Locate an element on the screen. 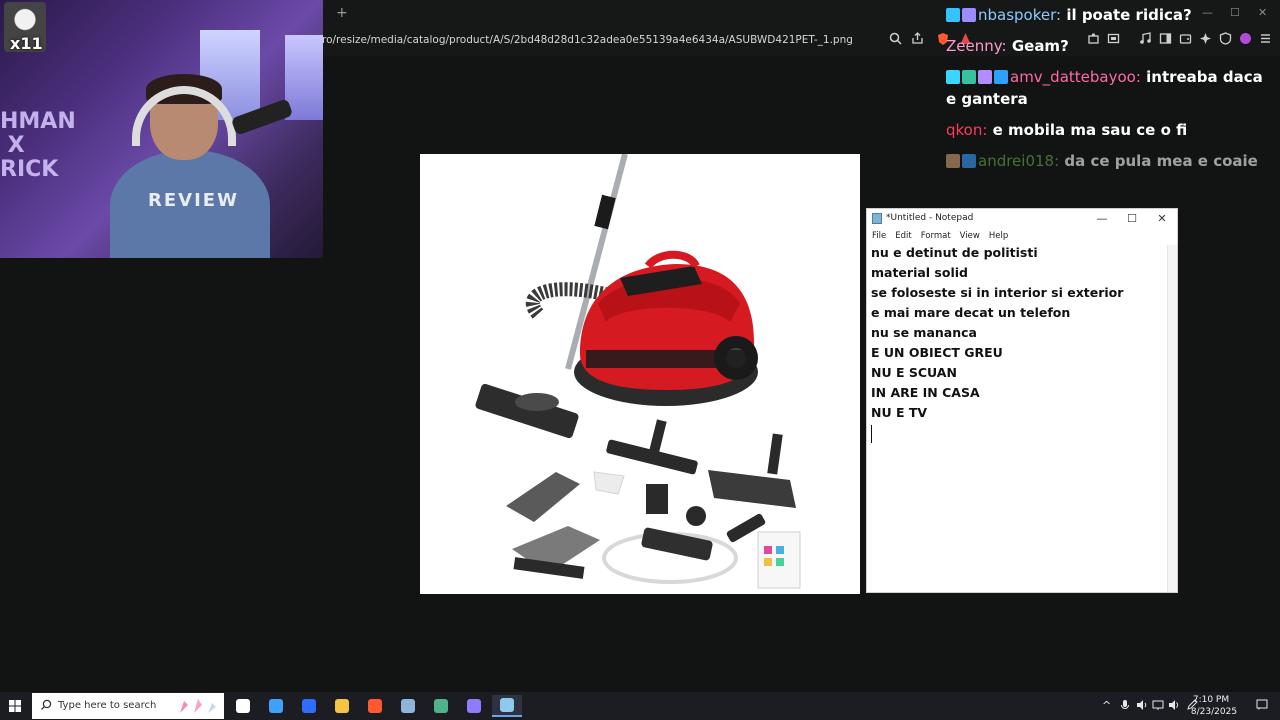 This screenshot has height=720, width=1280. brave-app is located at coordinates (375, 706).